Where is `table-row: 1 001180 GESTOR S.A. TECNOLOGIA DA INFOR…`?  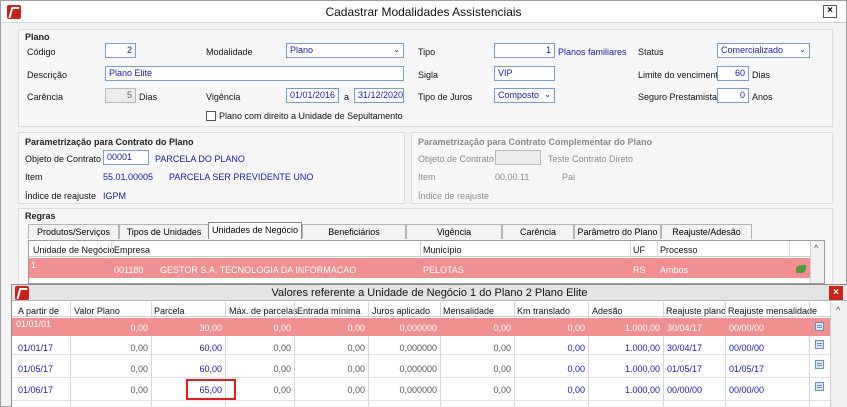 table-row: 1 001180 GESTOR S.A. TECNOLOGIA DA INFOR… is located at coordinates (419, 268).